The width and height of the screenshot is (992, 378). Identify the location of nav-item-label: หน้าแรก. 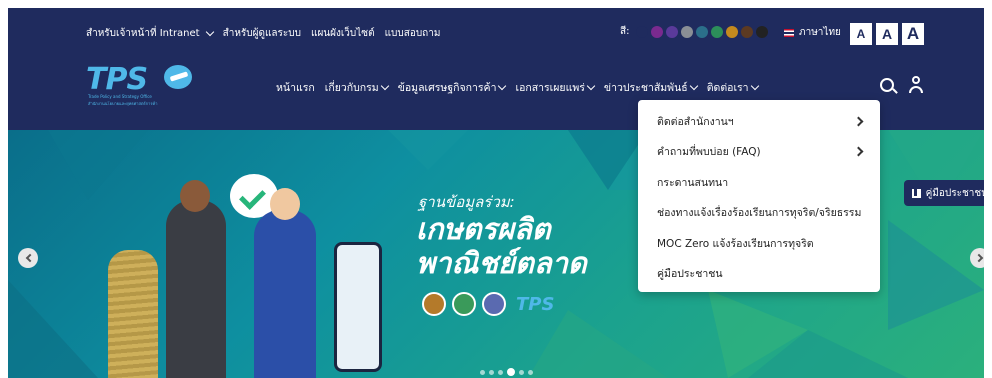
(295, 88).